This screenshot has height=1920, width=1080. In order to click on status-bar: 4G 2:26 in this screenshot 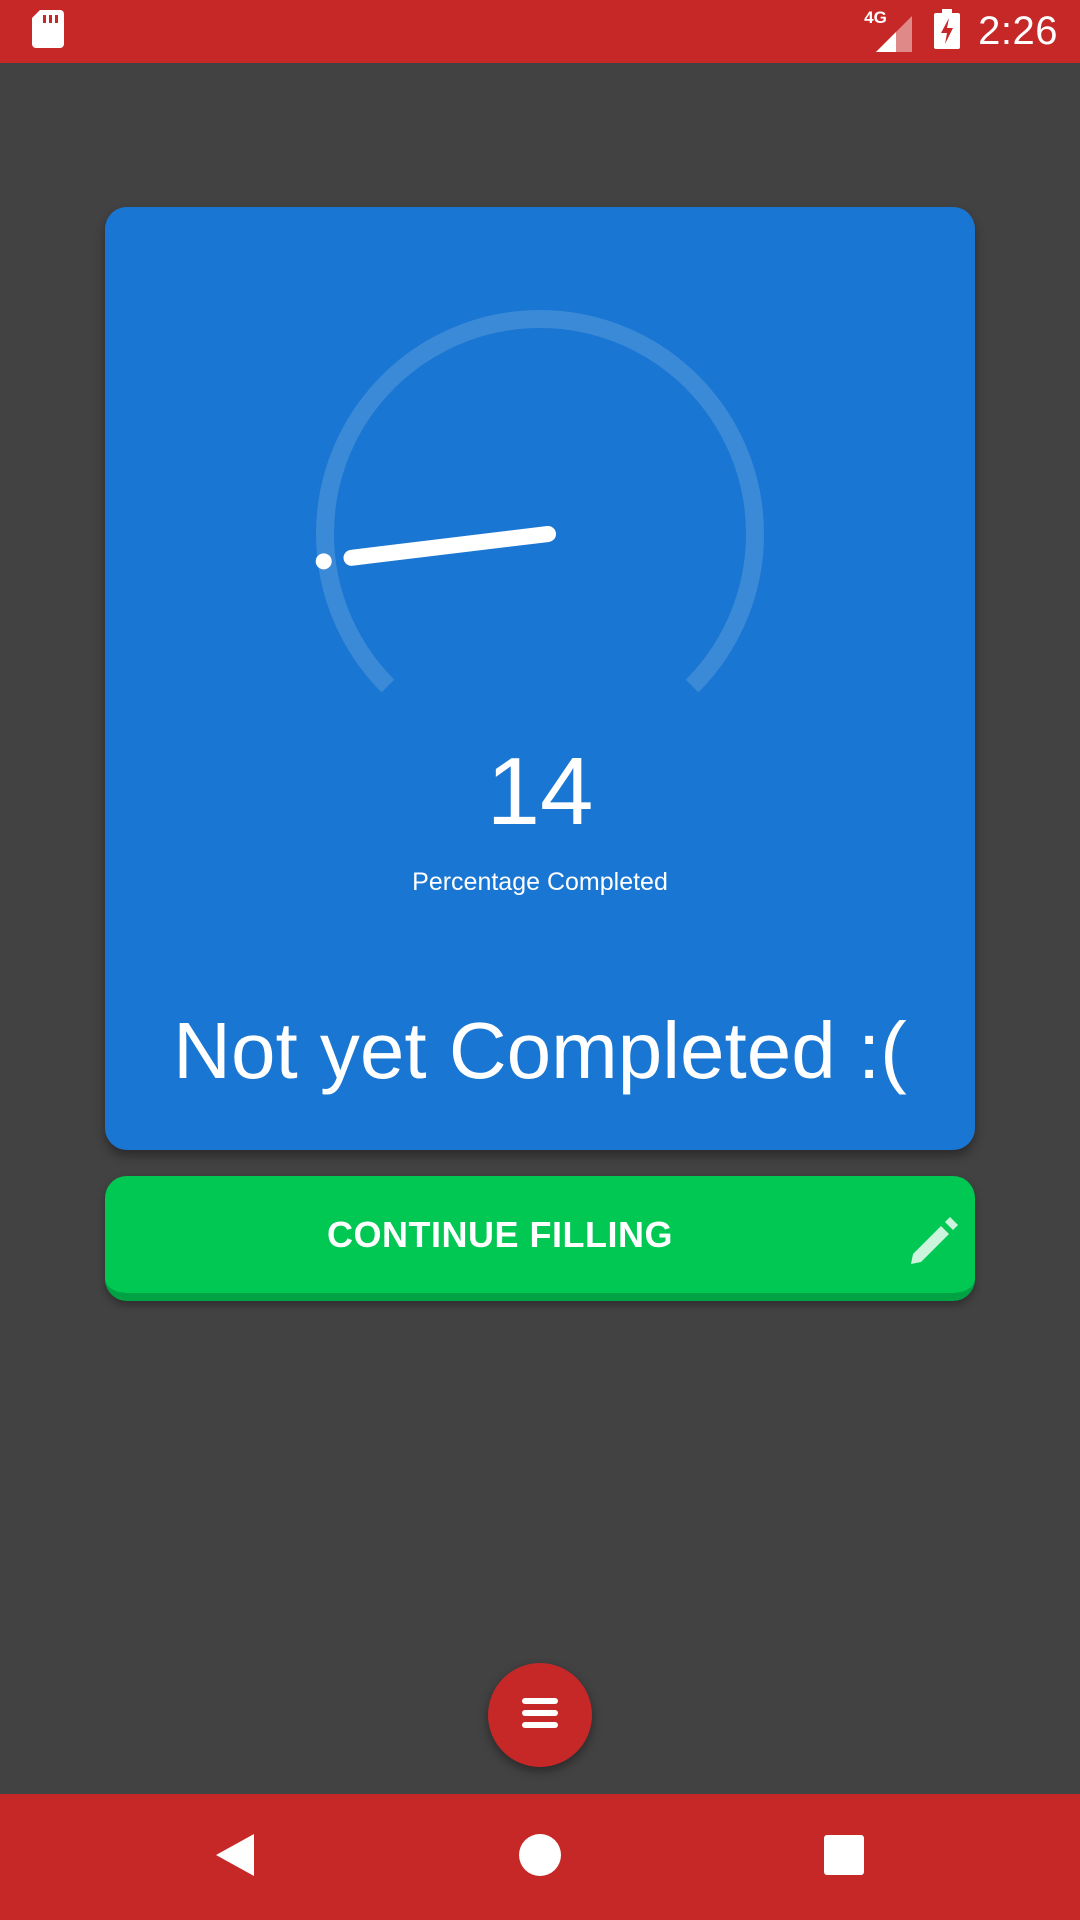, I will do `click(540, 31)`.